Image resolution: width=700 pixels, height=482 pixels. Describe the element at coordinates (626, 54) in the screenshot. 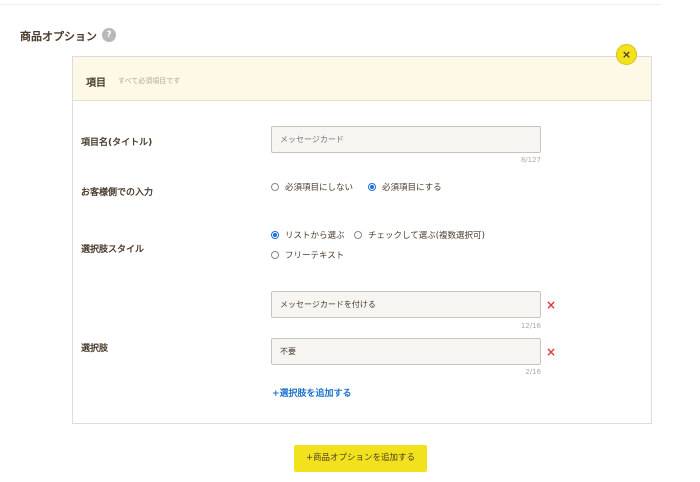

I see `close-icon: ×` at that location.